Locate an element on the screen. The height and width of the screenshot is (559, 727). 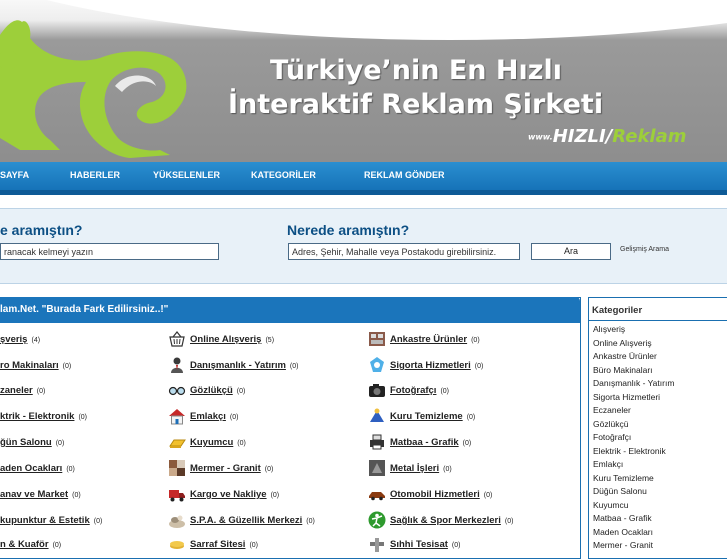
category-name: Otomobil Hizmetleri is located at coordinates (435, 494).